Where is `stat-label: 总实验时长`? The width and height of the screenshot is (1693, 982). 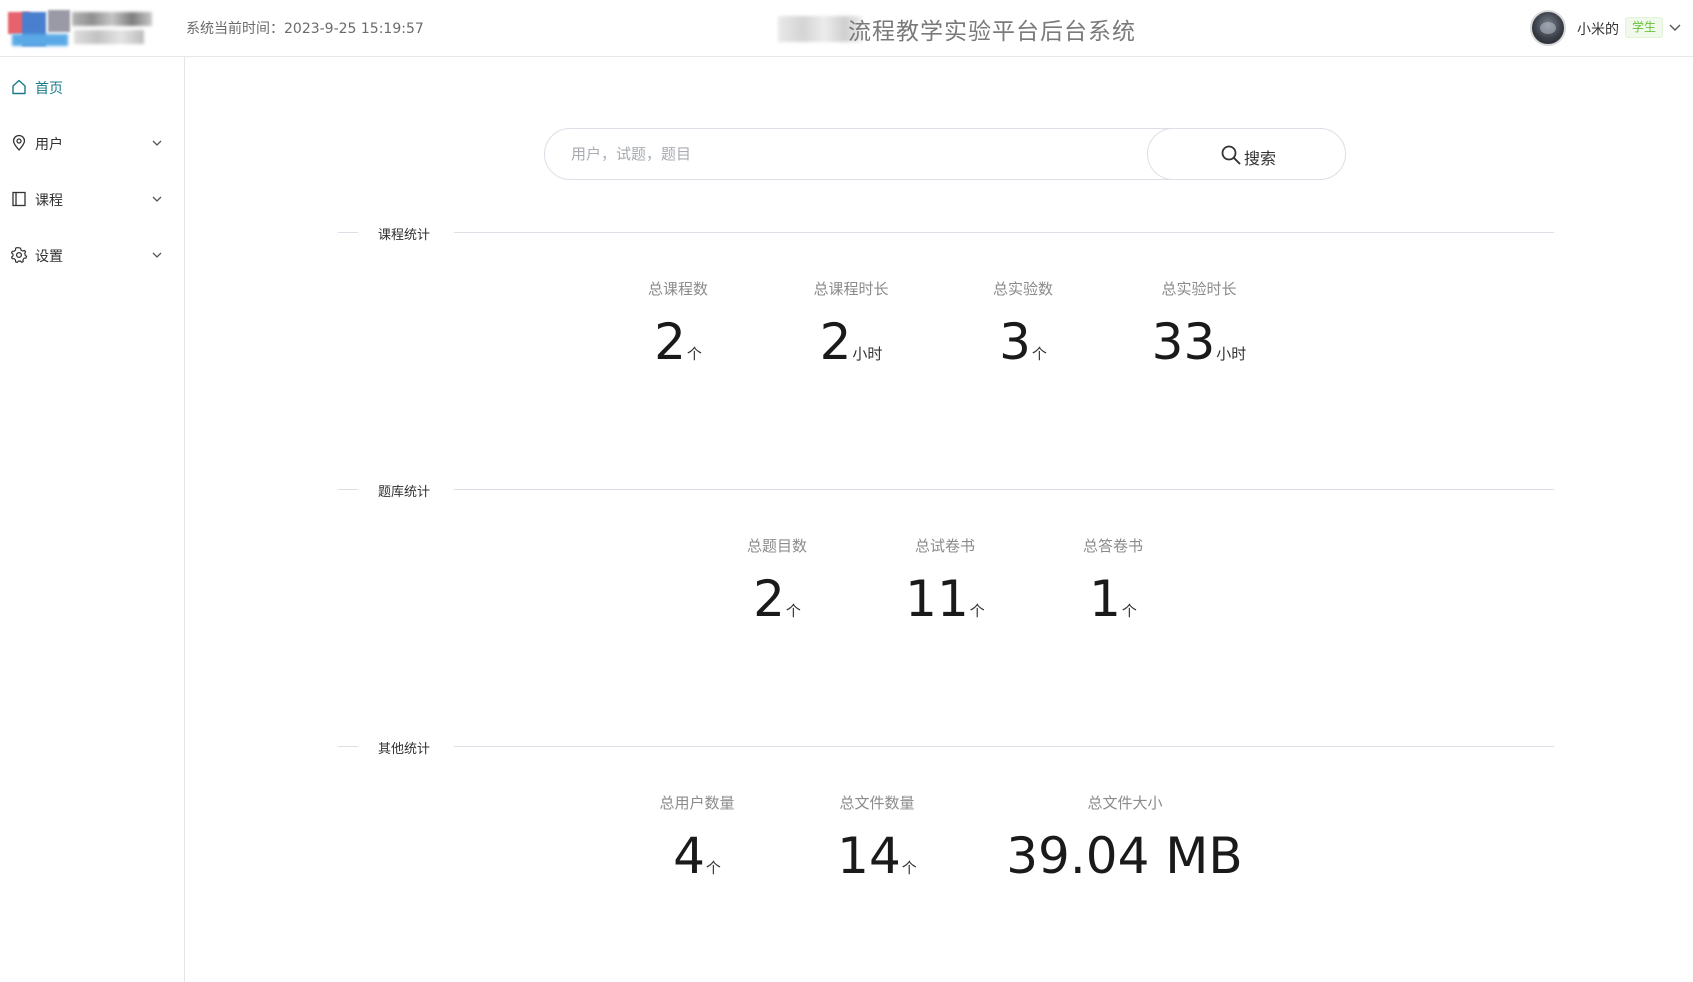 stat-label: 总实验时长 is located at coordinates (1199, 289).